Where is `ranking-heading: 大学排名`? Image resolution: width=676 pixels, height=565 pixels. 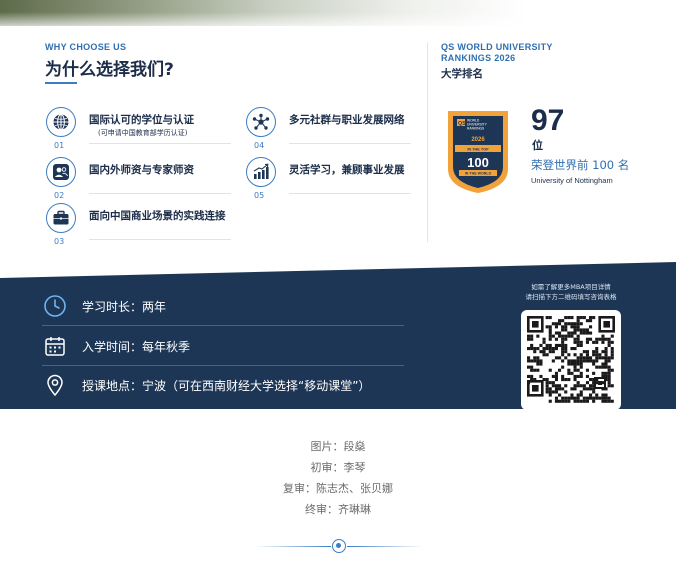
ranking-heading: 大学排名 is located at coordinates (462, 74).